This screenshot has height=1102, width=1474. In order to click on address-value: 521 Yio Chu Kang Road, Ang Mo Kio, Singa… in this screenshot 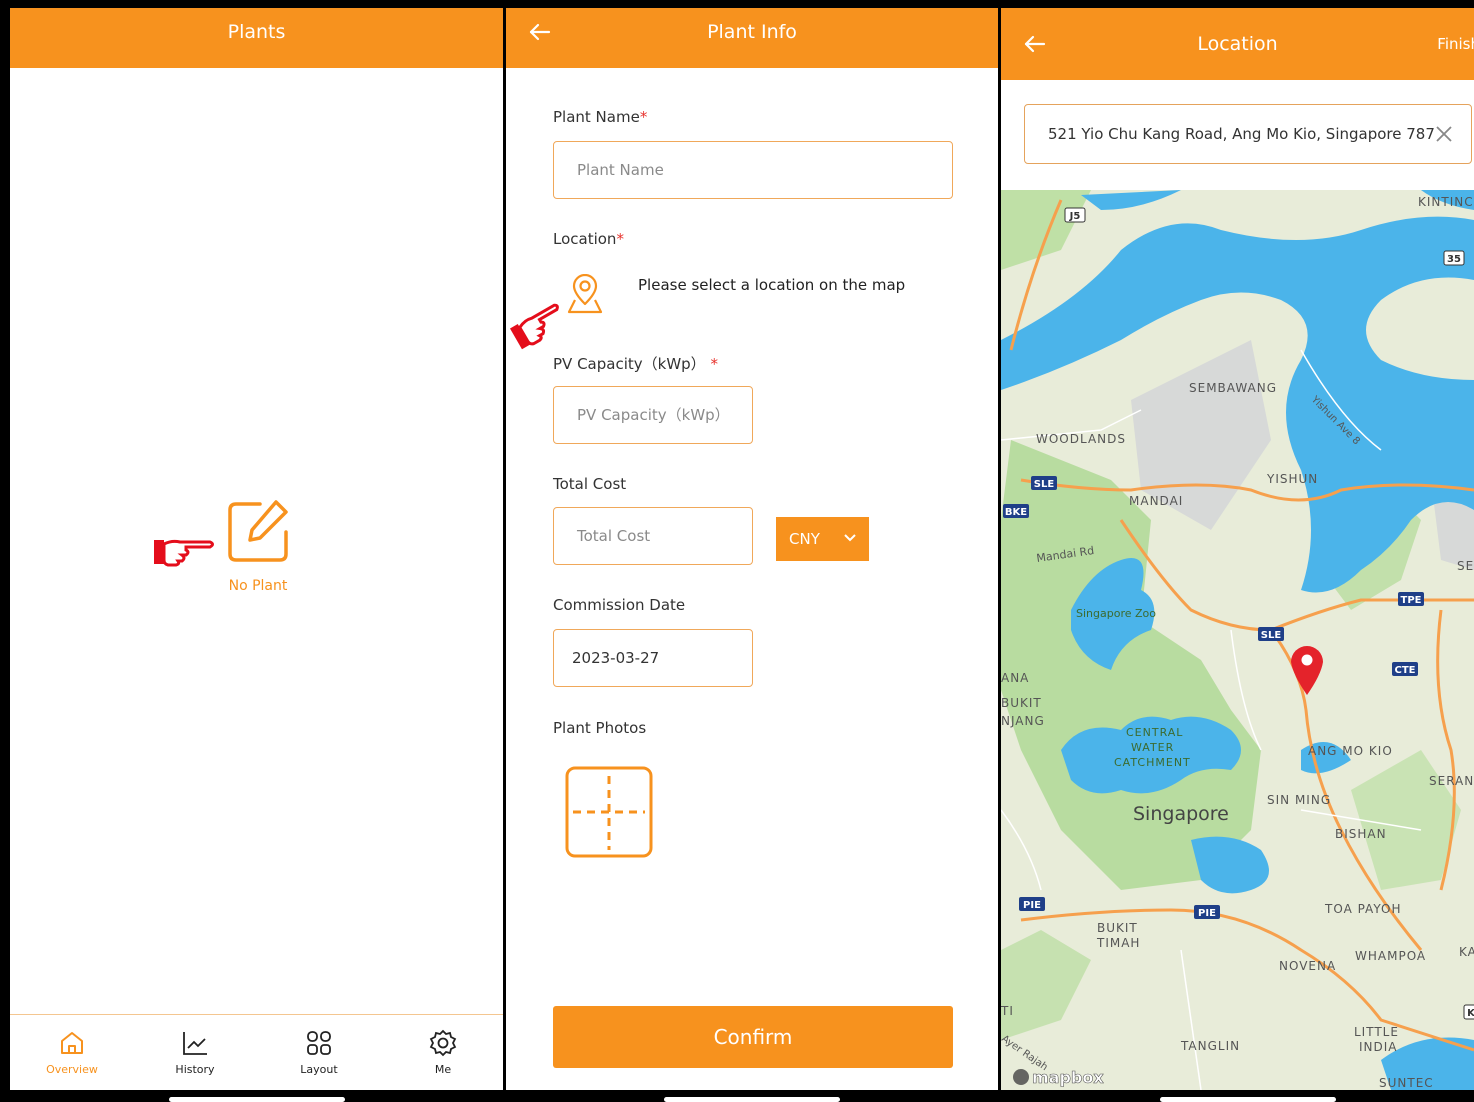, I will do `click(1241, 134)`.